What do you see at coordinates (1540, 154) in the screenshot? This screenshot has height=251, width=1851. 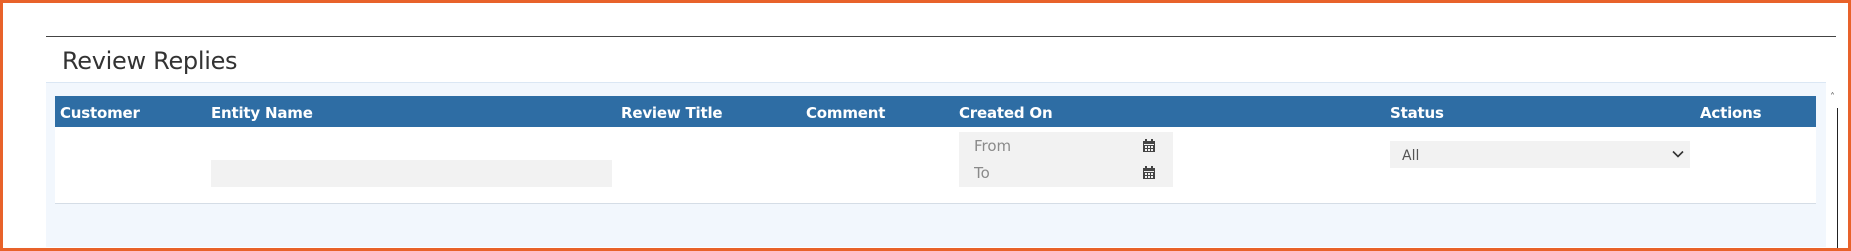 I see `status-filter-select: All` at bounding box center [1540, 154].